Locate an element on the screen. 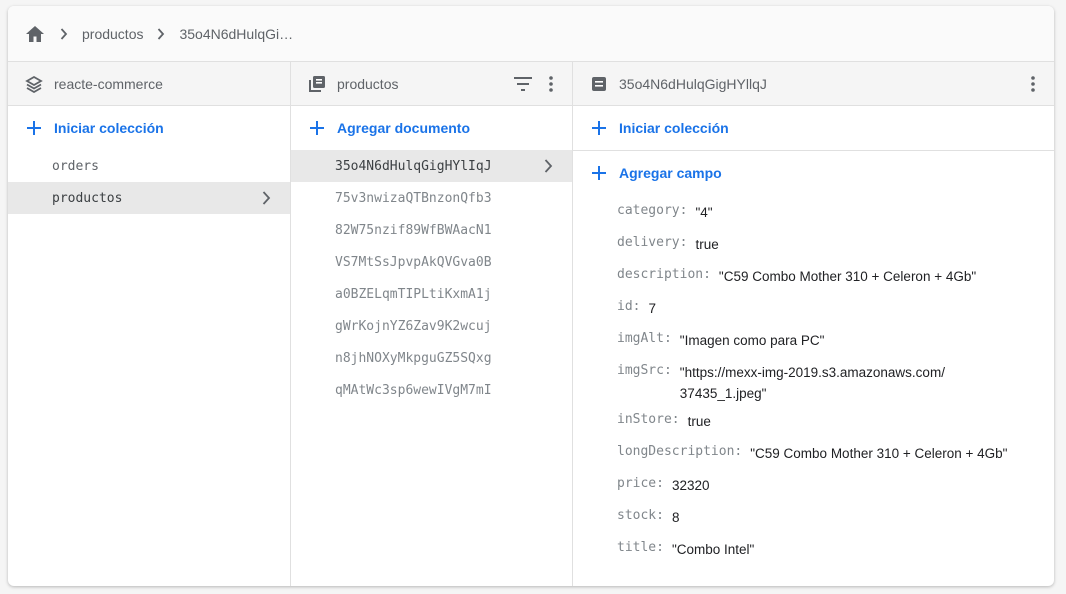 This screenshot has height=594, width=1066. breadcrumb-item-productos: productos is located at coordinates (112, 34).